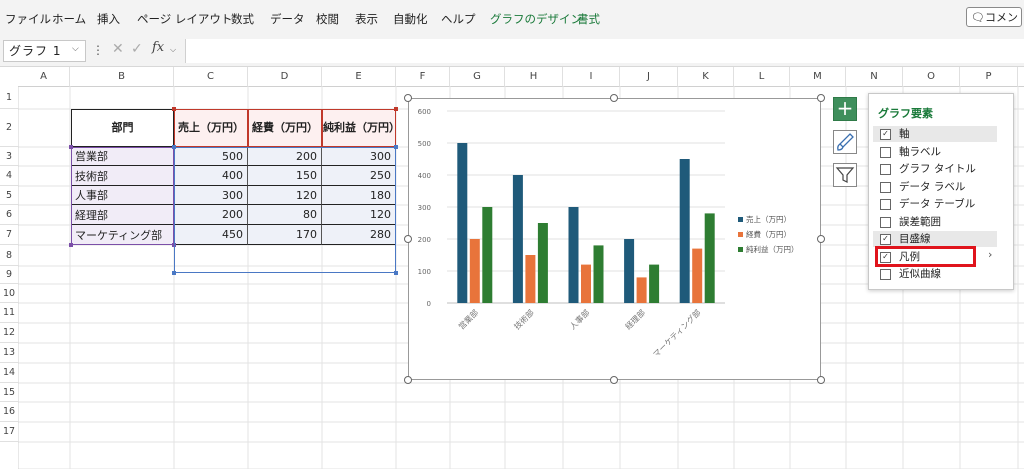 This screenshot has height=469, width=1024. I want to click on ribbon-tab: 校閲, so click(327, 19).